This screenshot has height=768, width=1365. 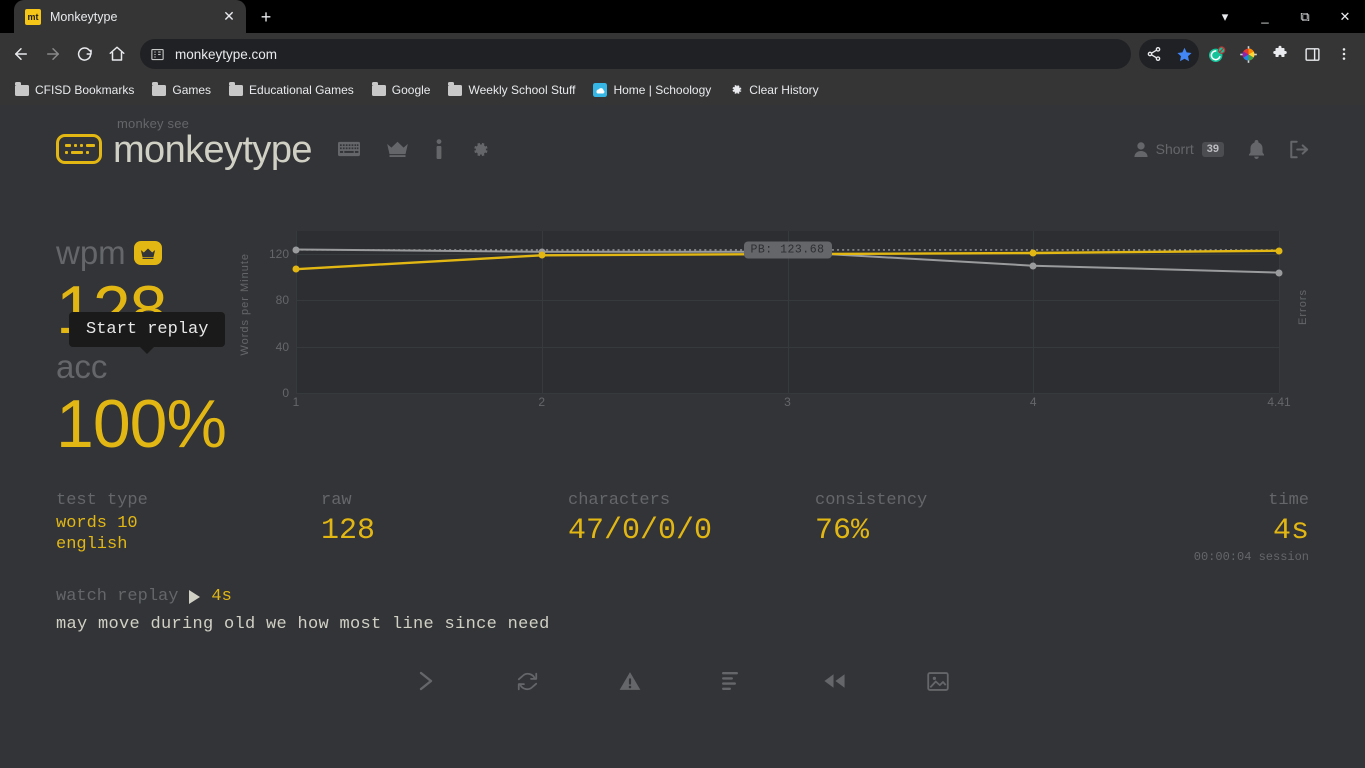 I want to click on chart-y2-axis-label: Errors, so click(x=1303, y=307).